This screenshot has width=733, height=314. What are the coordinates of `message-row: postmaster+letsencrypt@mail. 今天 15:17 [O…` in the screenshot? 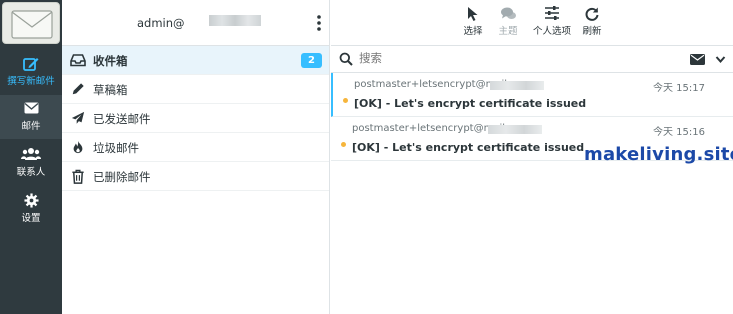 It's located at (532, 95).